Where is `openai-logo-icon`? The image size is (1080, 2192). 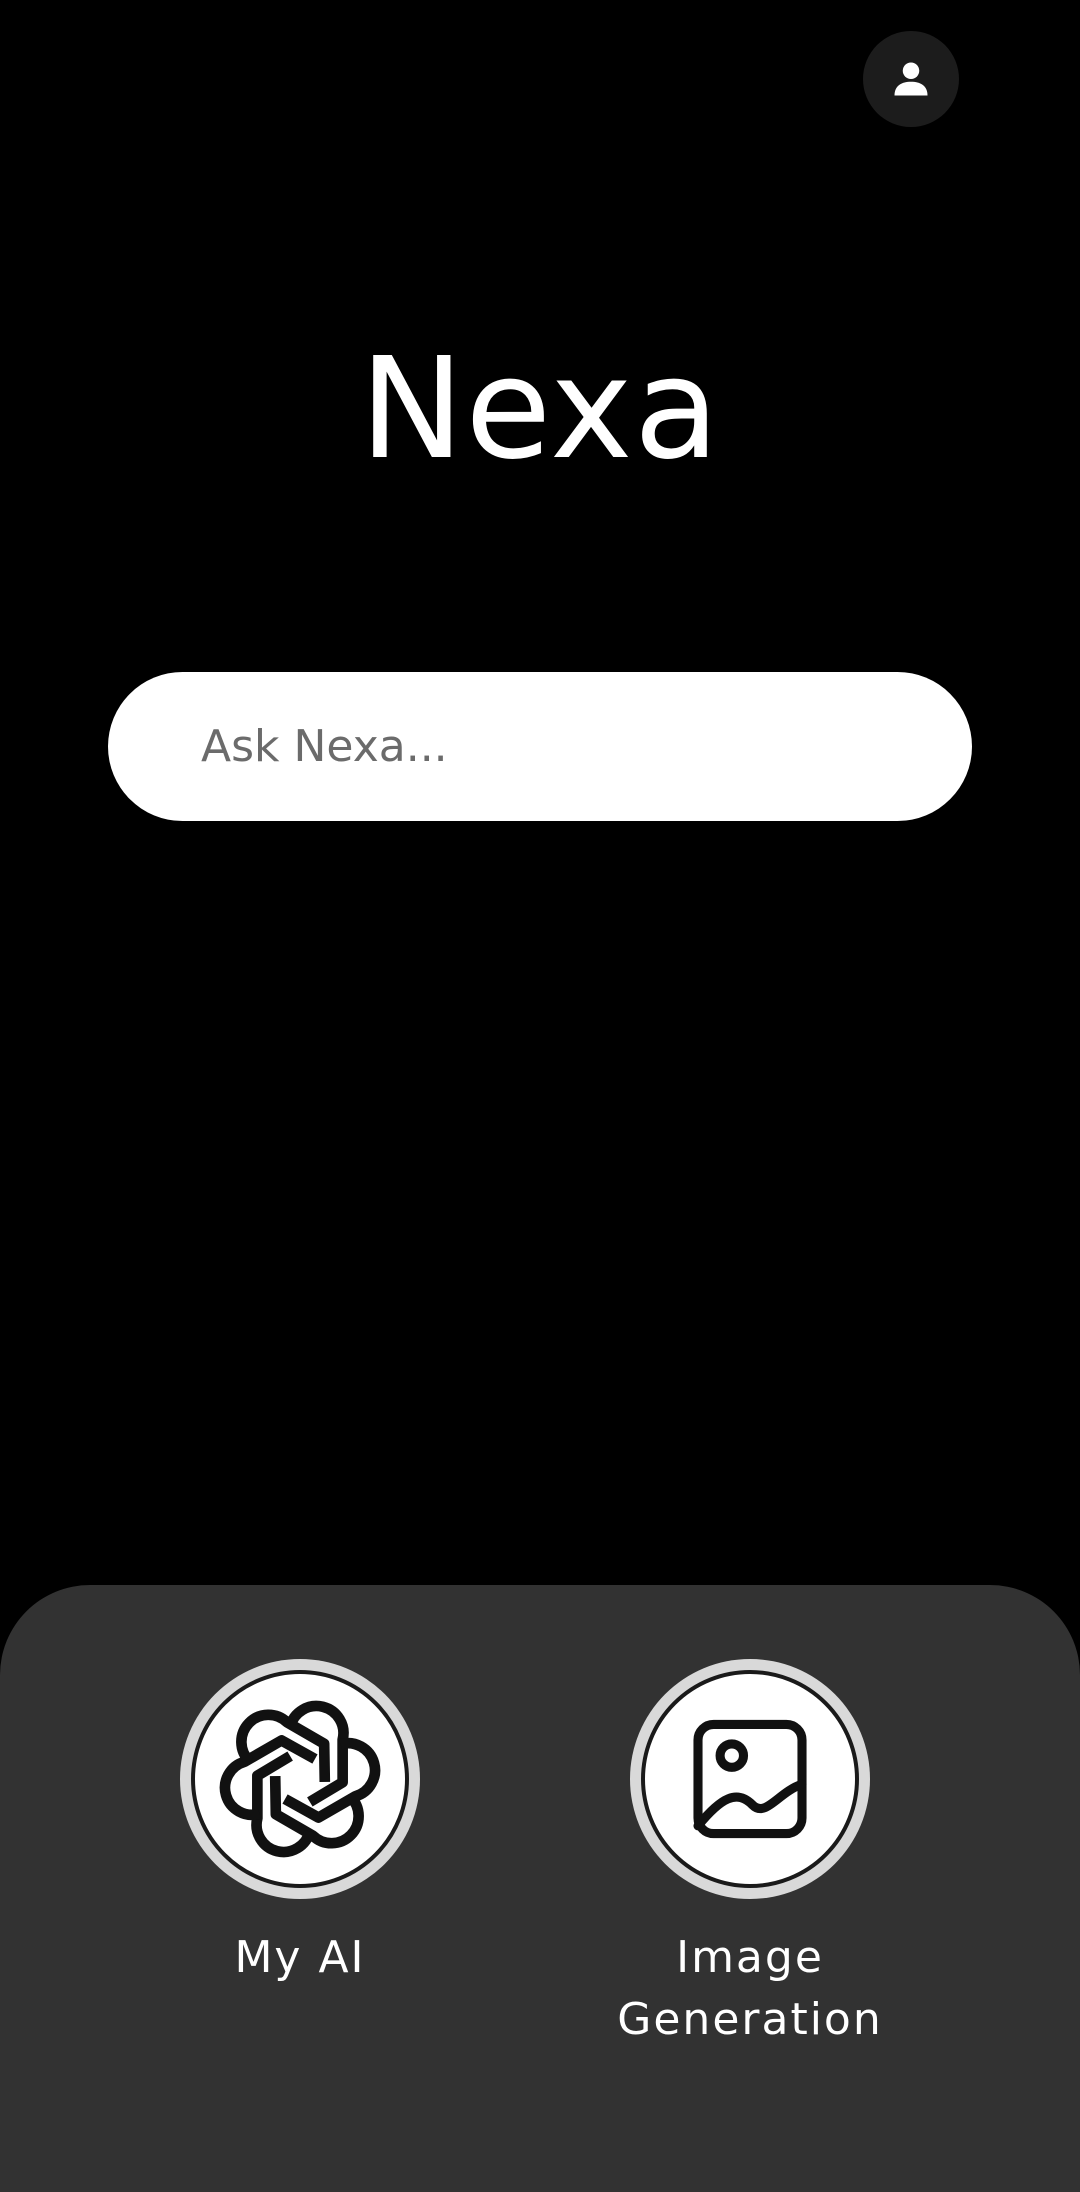
openai-logo-icon is located at coordinates (300, 1779).